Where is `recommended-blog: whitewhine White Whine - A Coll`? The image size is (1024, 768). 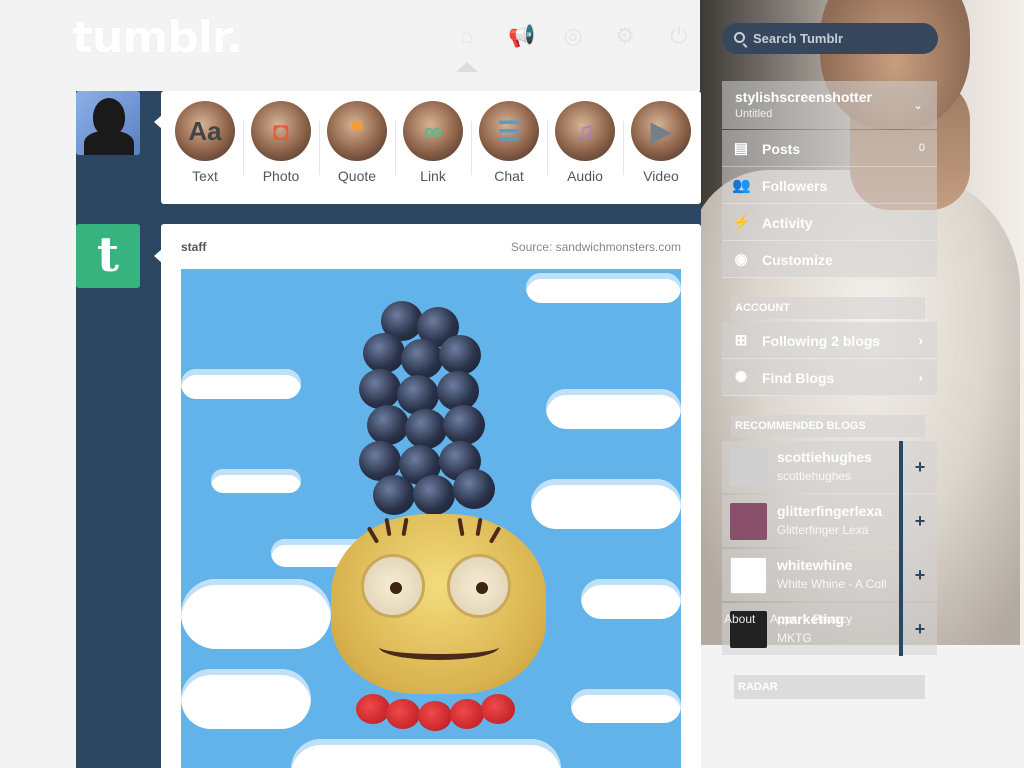
recommended-blog: whitewhine White Whine - A Coll is located at coordinates (811, 575).